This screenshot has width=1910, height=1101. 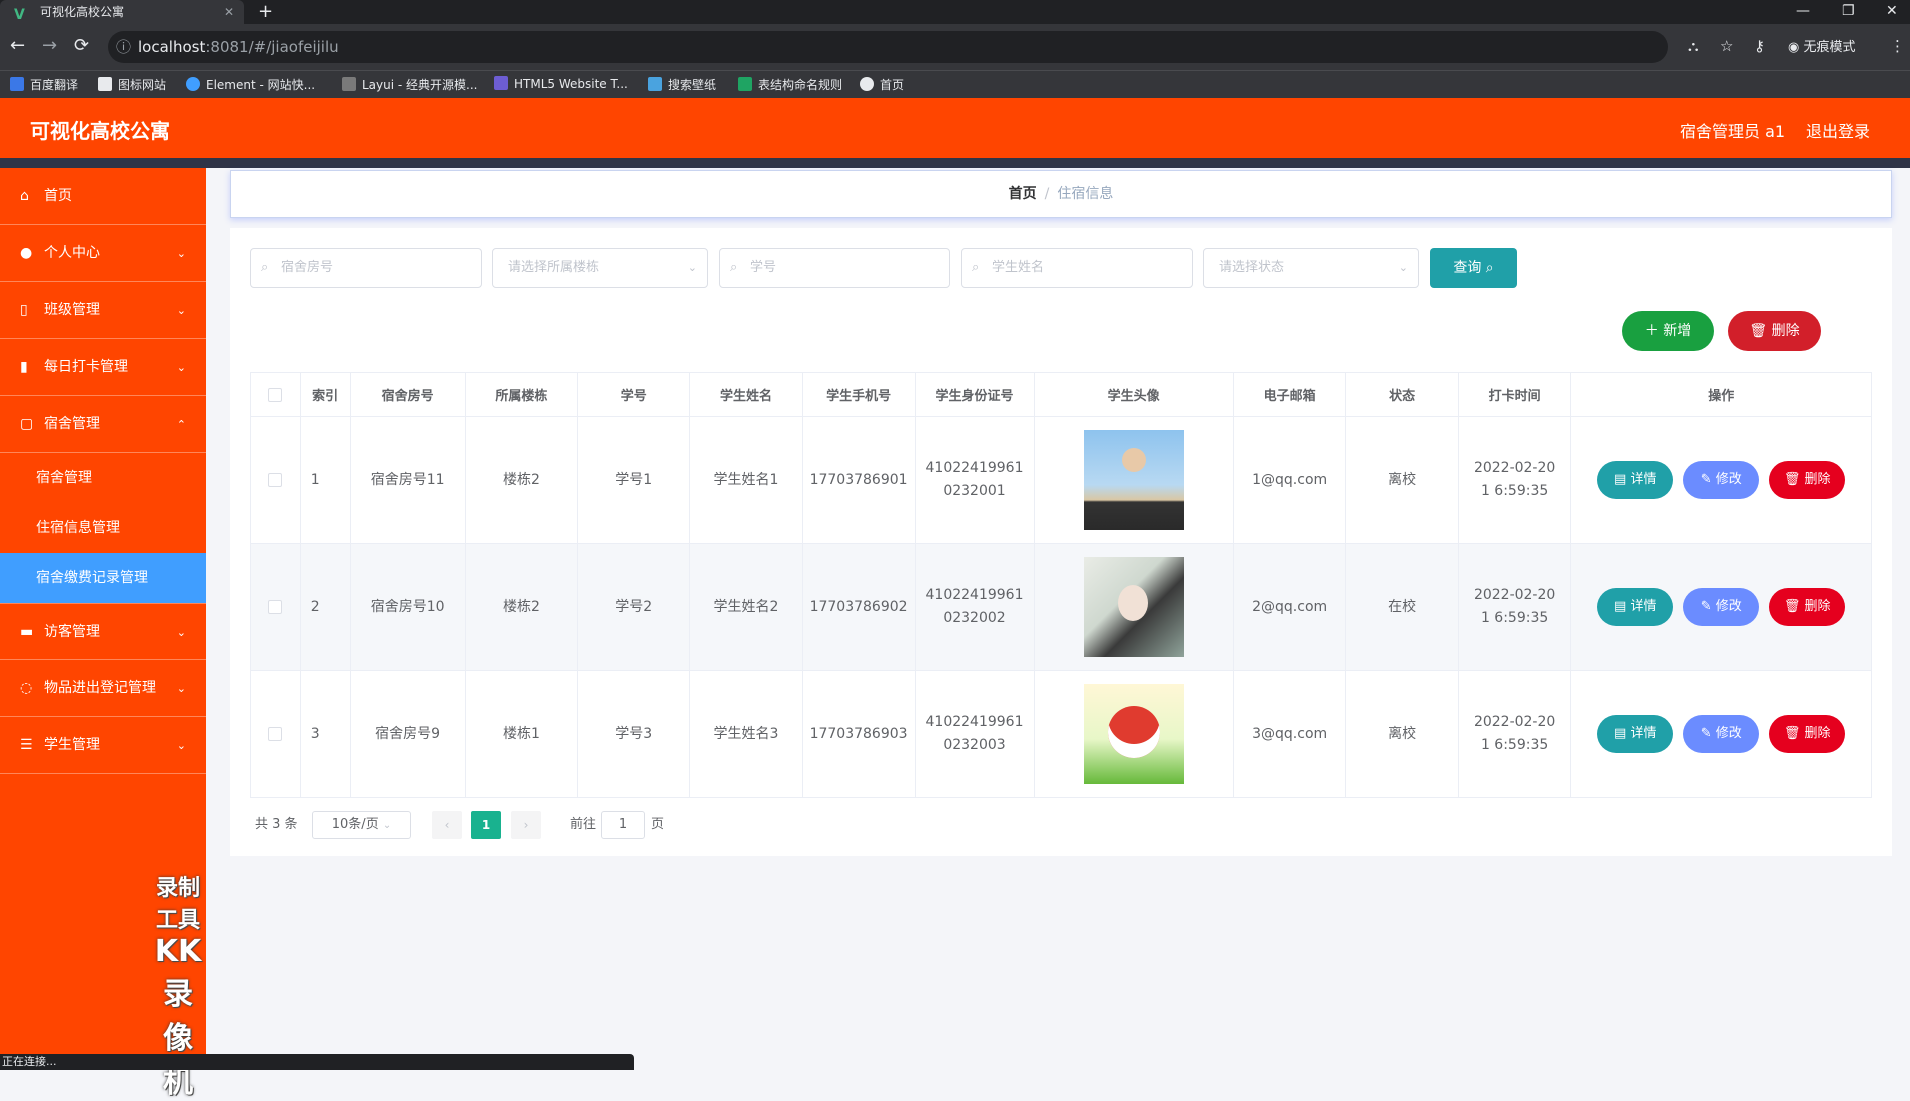 What do you see at coordinates (1822, 45) in the screenshot?
I see `incognito-indicator: ◉ 无痕模式` at bounding box center [1822, 45].